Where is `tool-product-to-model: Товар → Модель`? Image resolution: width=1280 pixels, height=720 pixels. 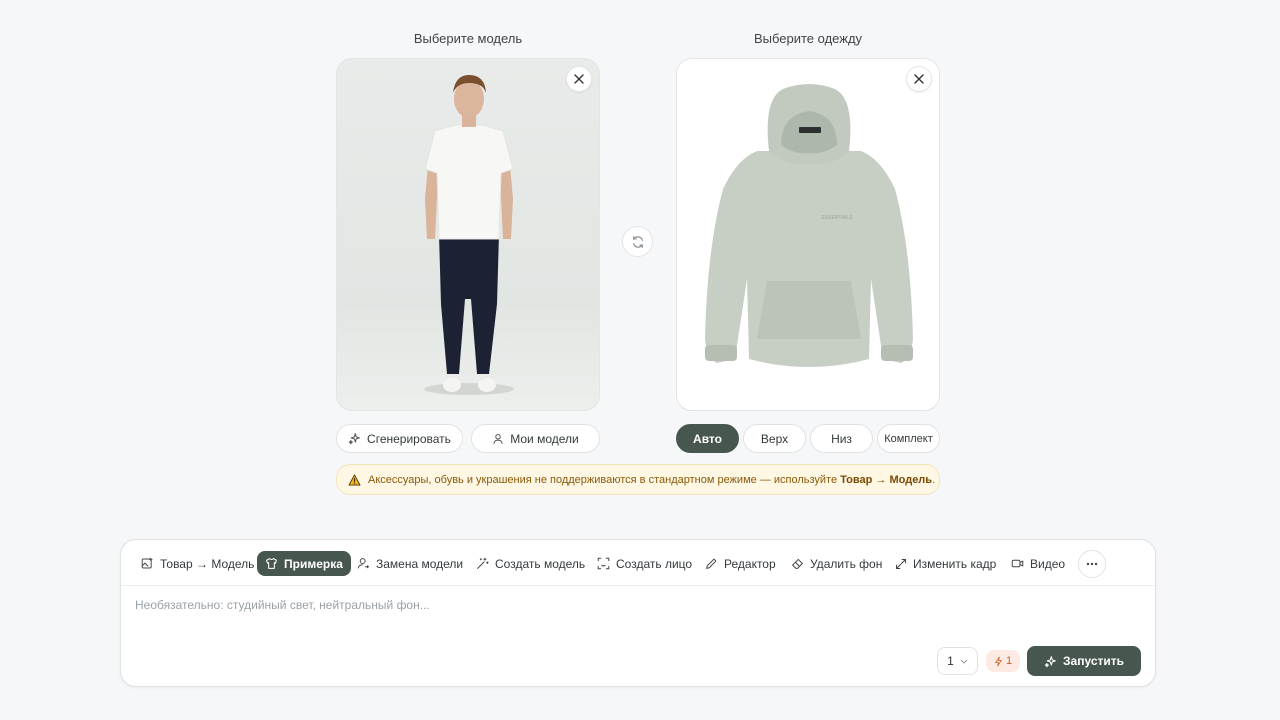
tool-product-to-model: Товар → Модель is located at coordinates (197, 563).